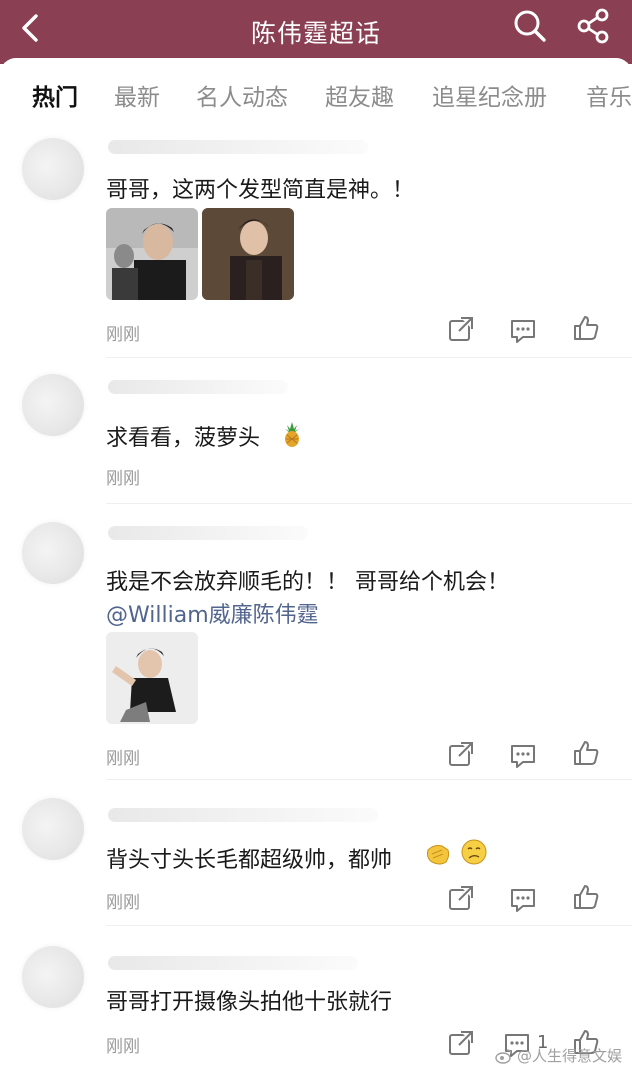 This screenshot has height=1080, width=632. I want to click on post-text: 求看看，菠萝头, so click(183, 438).